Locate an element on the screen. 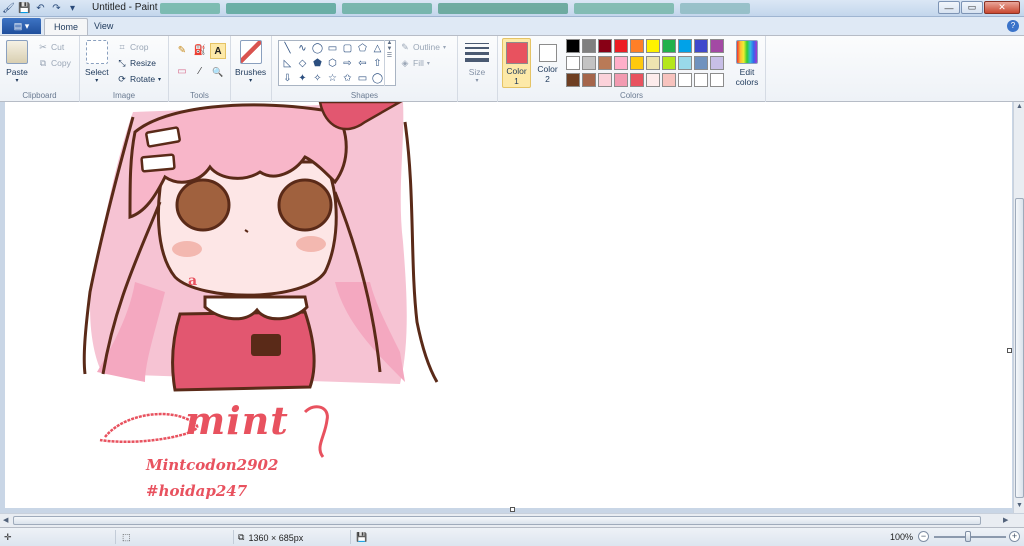 Image resolution: width=1024 pixels, height=546 pixels. pencil-icon: ✎ is located at coordinates (182, 51).